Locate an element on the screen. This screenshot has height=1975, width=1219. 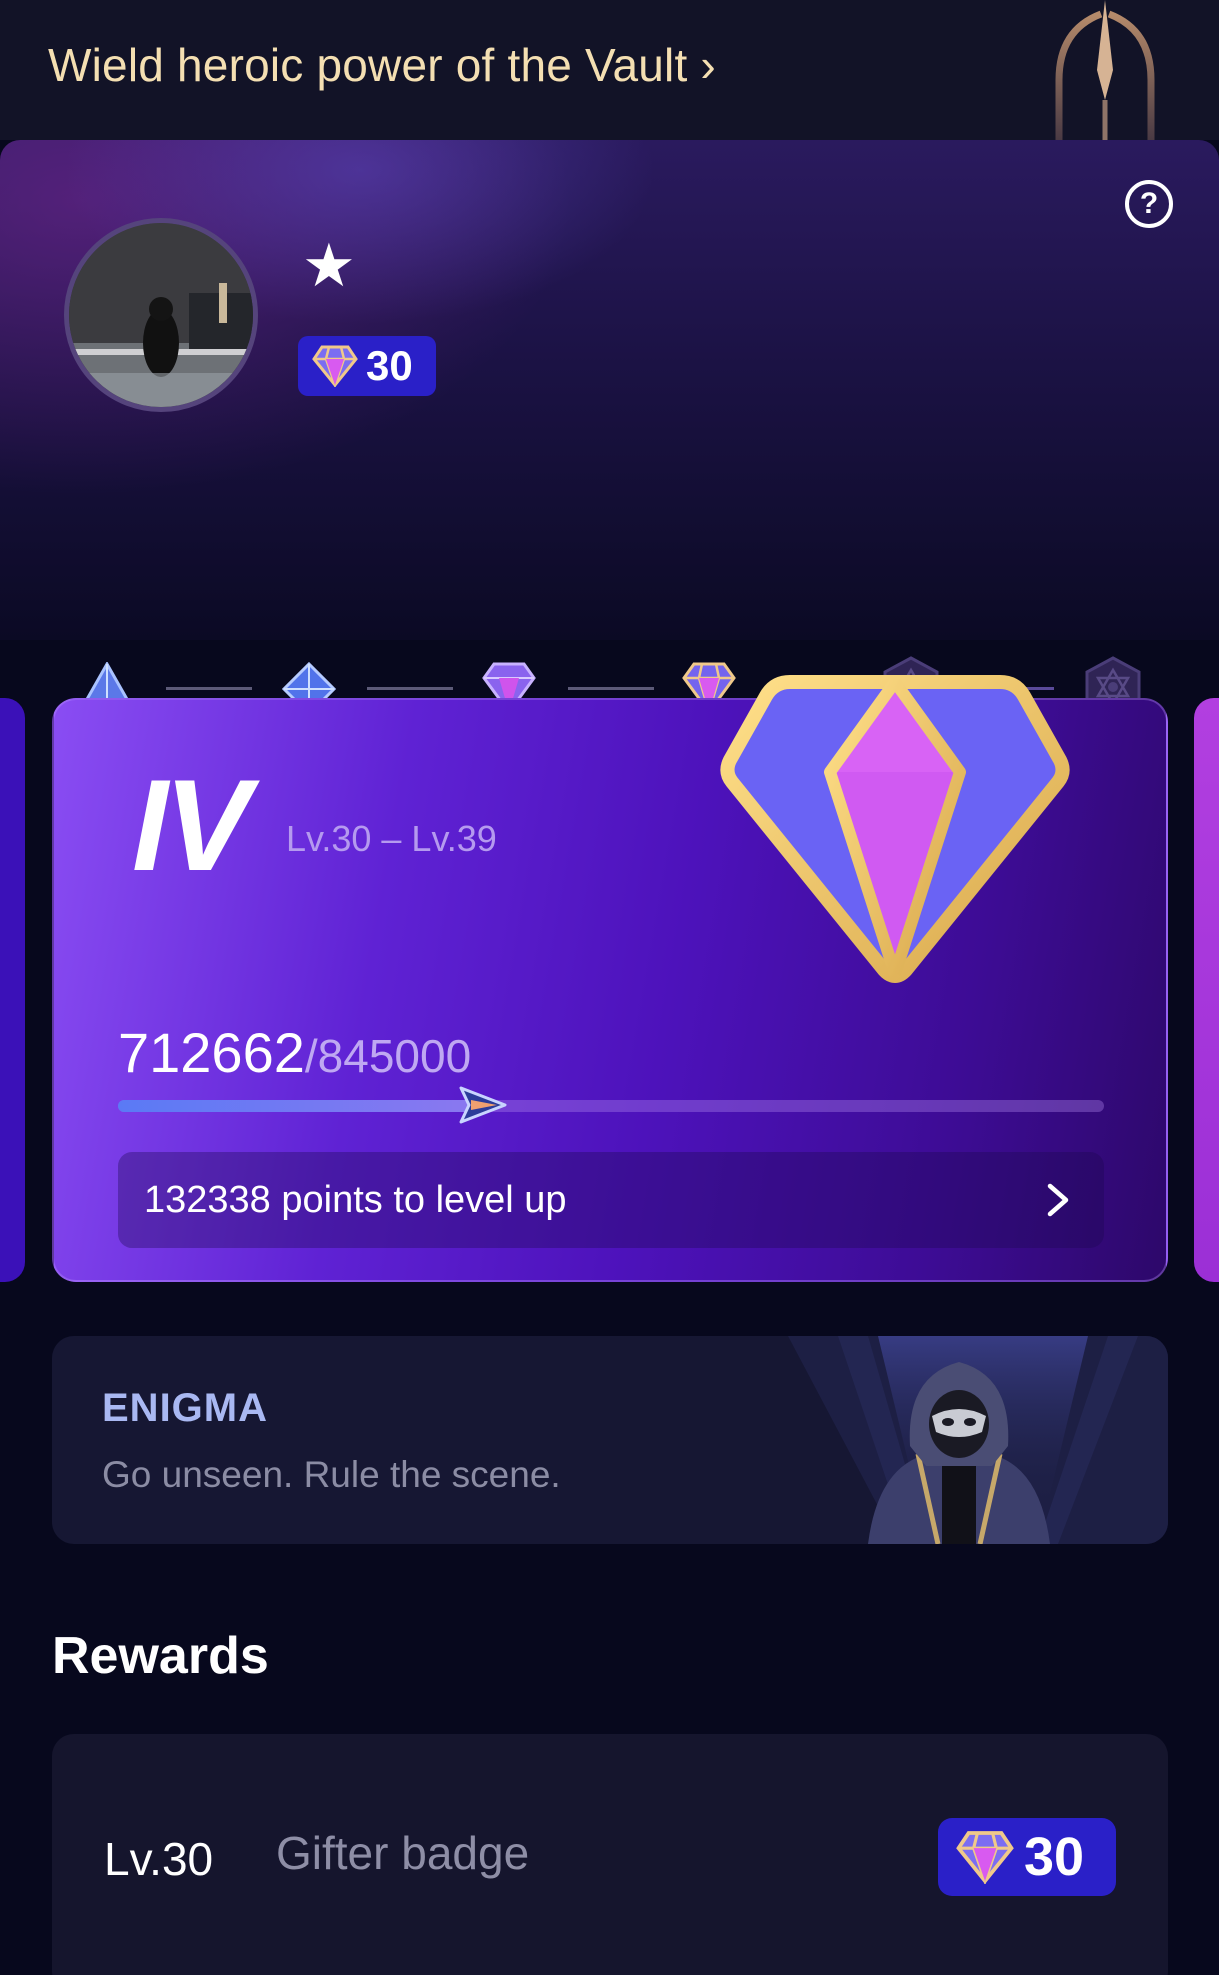
reward-item: Lv.30 Gifter badge 30 is located at coordinates (610, 1854).